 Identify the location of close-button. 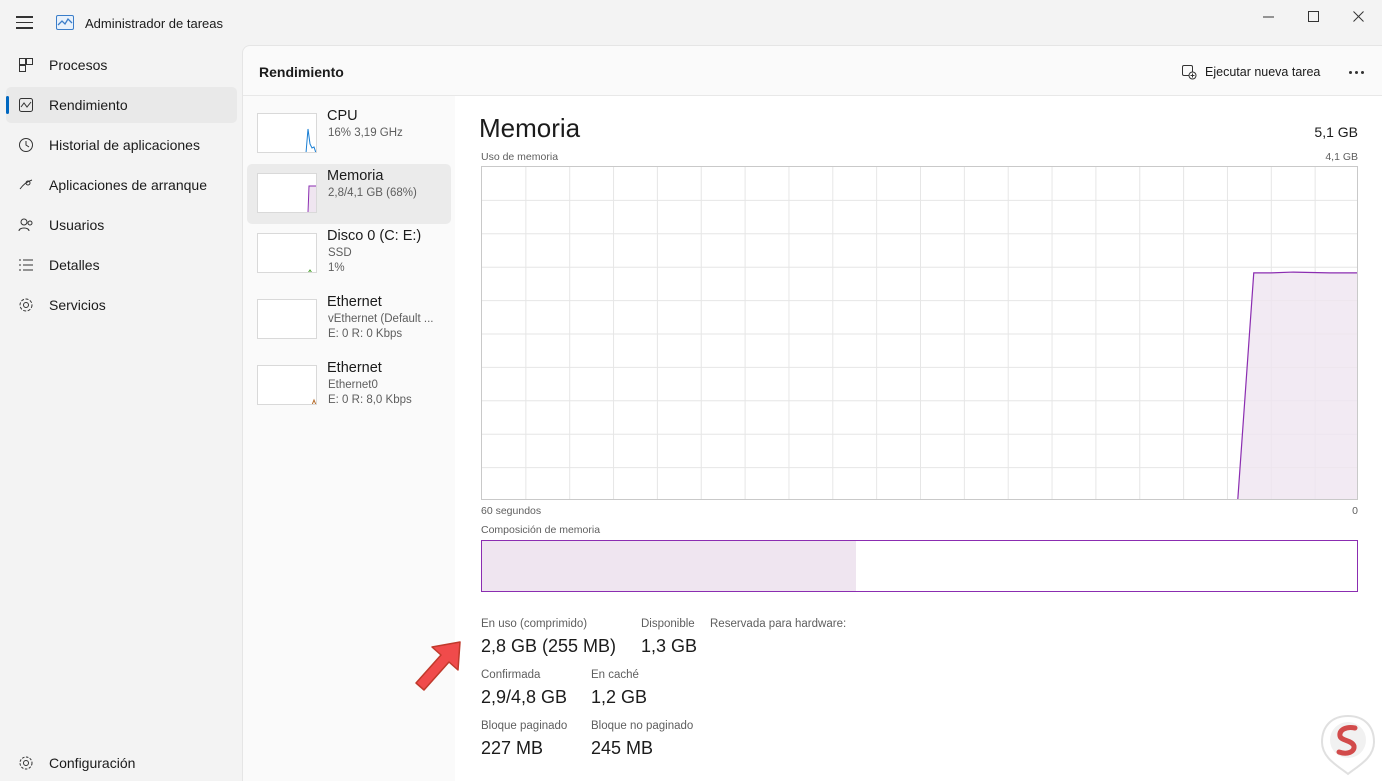
(1358, 16).